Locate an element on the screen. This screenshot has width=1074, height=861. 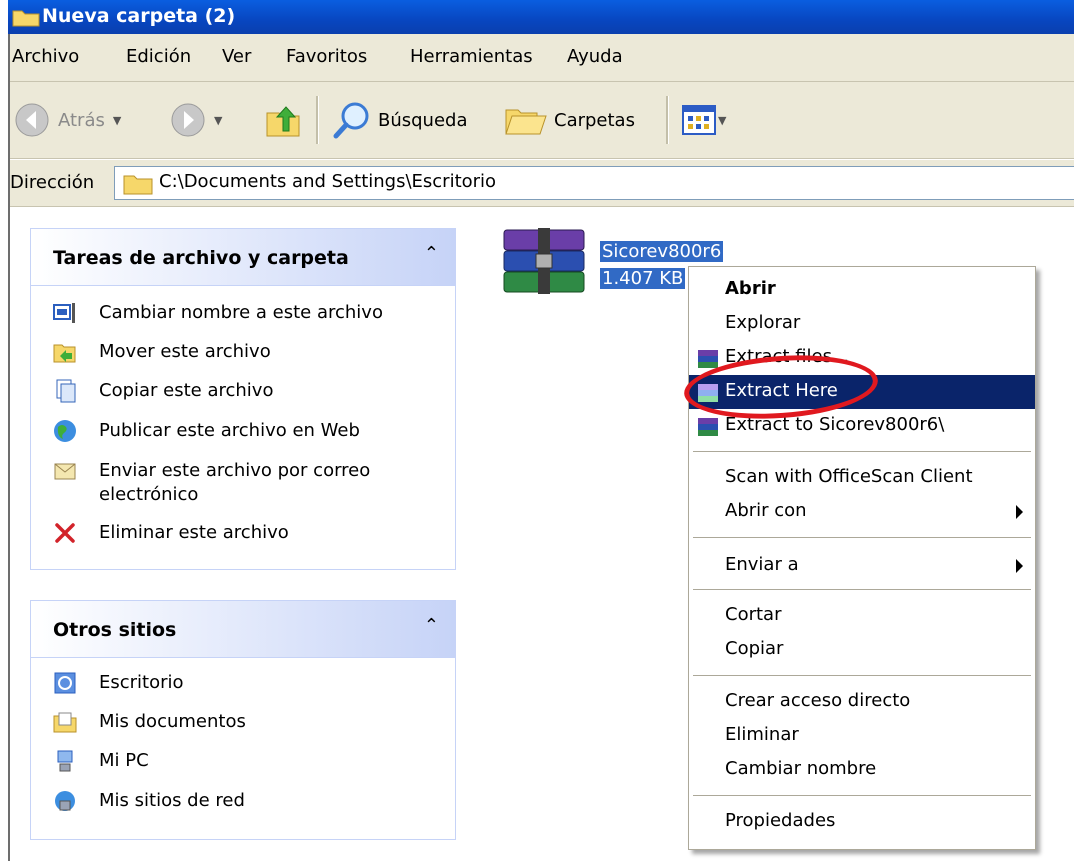
winrar-archive-icon is located at coordinates (544, 261).